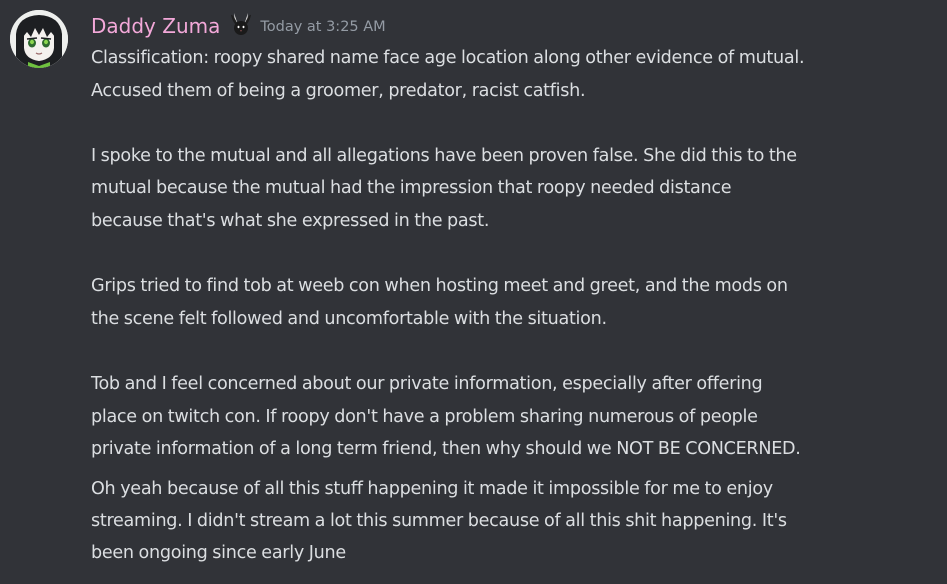  I want to click on followup-message-line: been ongoing since early June, so click(218, 553).